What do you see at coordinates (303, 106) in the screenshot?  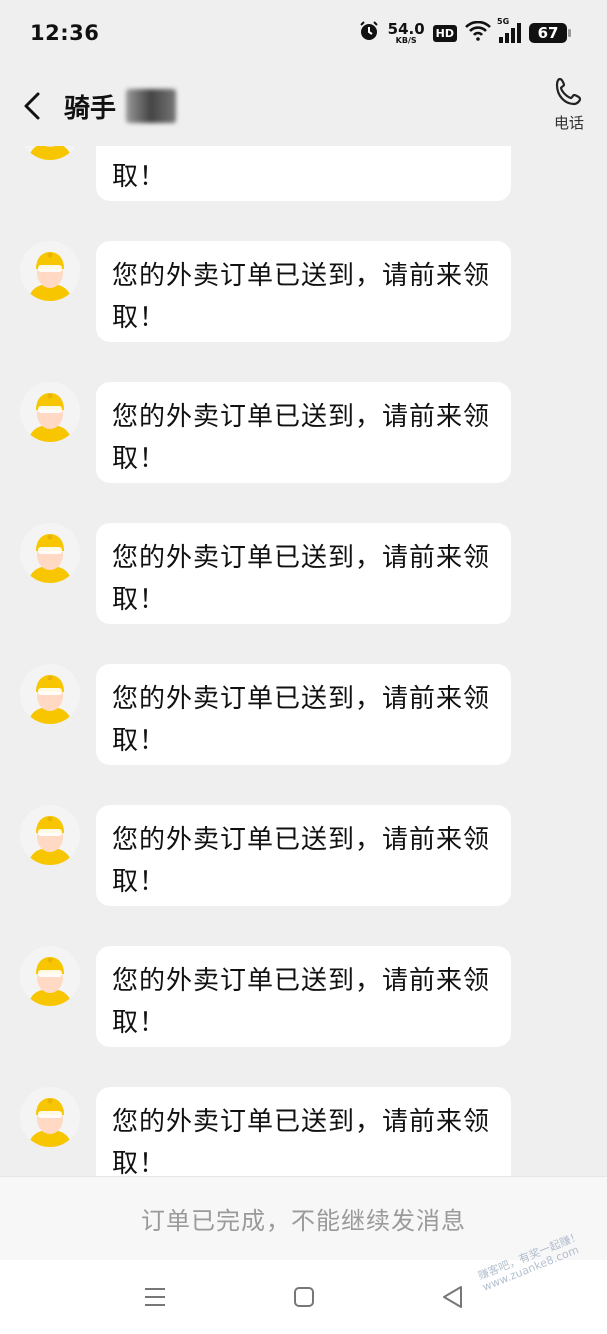 I see `chat-header: 骑手 电话` at bounding box center [303, 106].